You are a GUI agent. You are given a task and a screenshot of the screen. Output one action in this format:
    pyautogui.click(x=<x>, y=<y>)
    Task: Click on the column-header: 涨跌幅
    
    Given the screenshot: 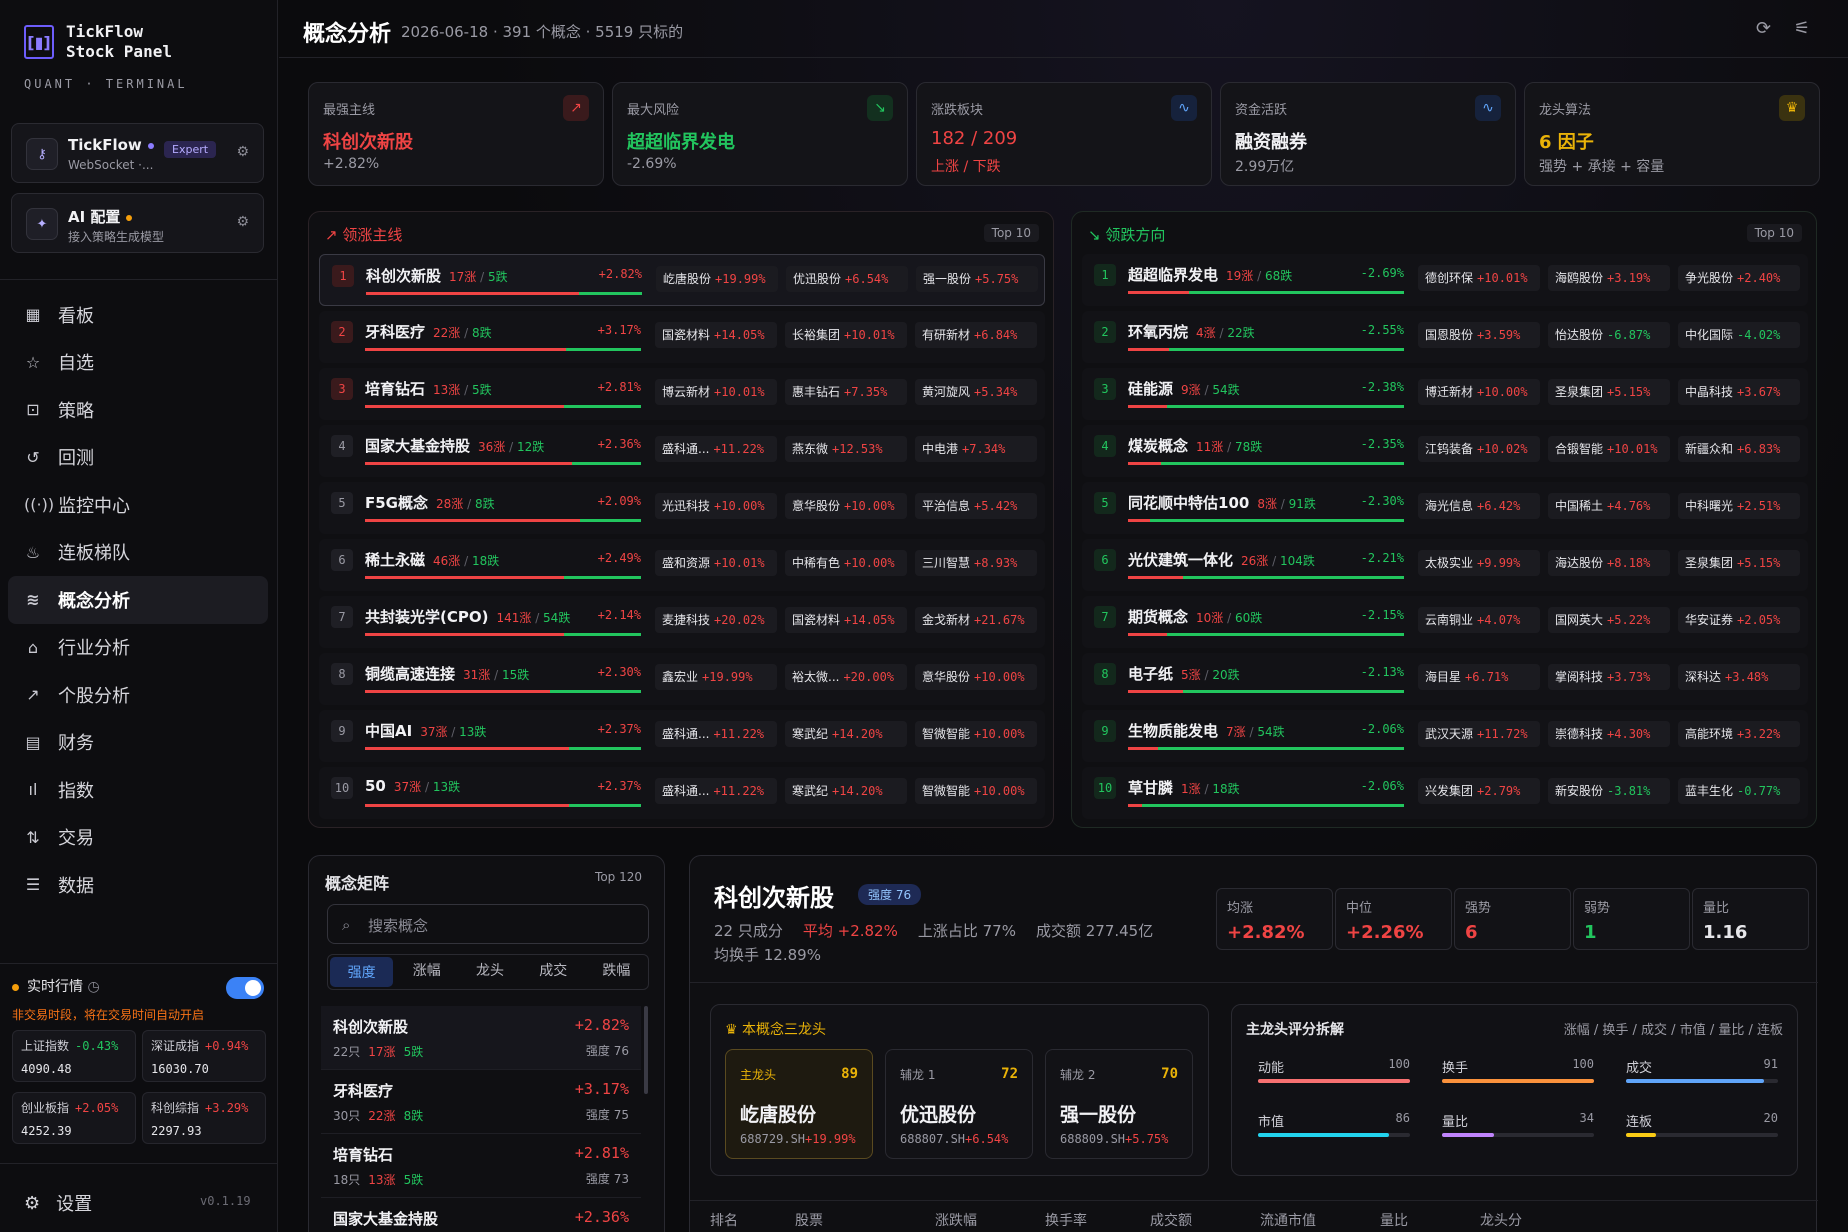 What is the action you would take?
    pyautogui.click(x=956, y=1220)
    